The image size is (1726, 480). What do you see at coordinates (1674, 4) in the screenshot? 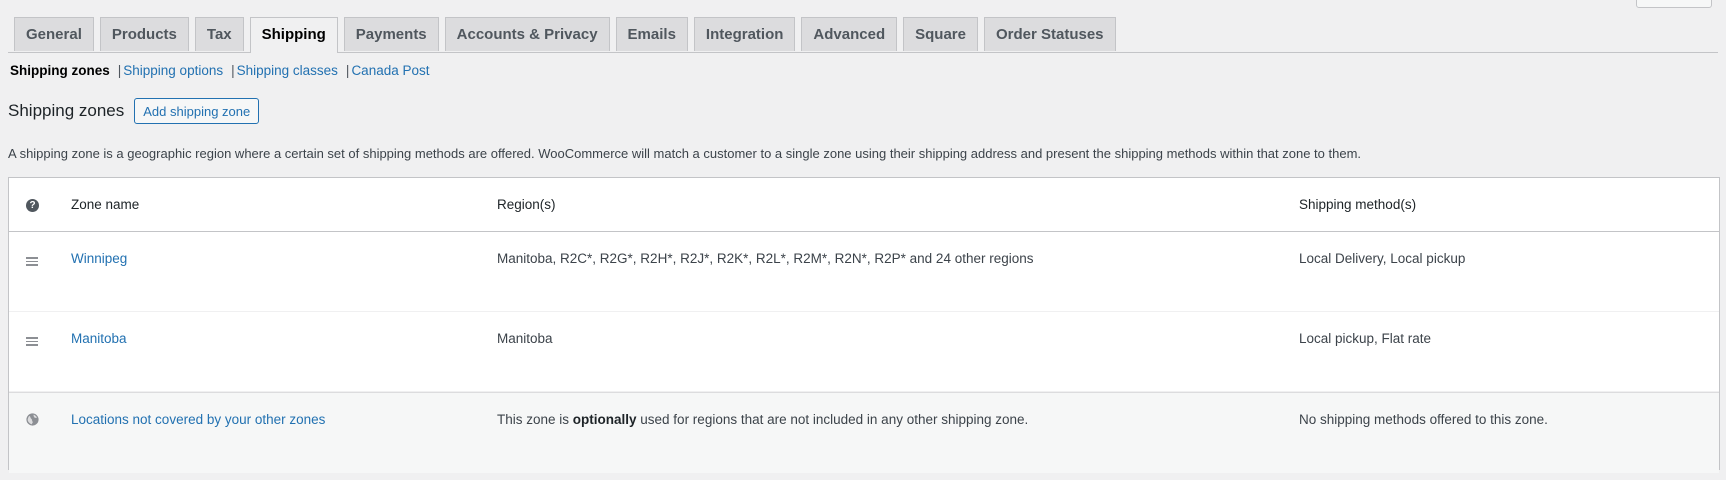
I see `help-tab-button` at bounding box center [1674, 4].